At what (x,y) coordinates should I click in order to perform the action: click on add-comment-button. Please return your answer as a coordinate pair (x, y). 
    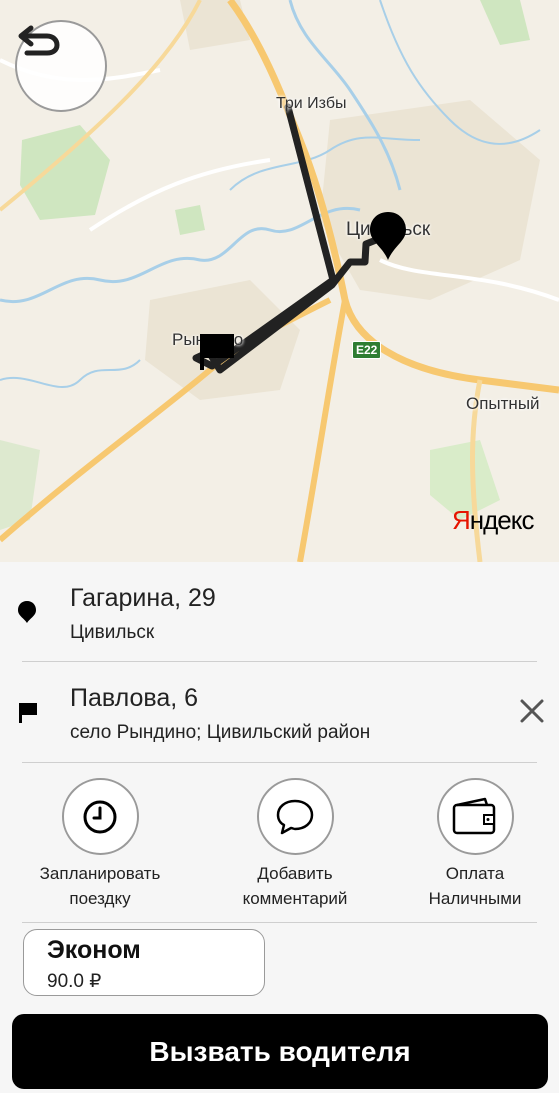
    Looking at the image, I should click on (295, 816).